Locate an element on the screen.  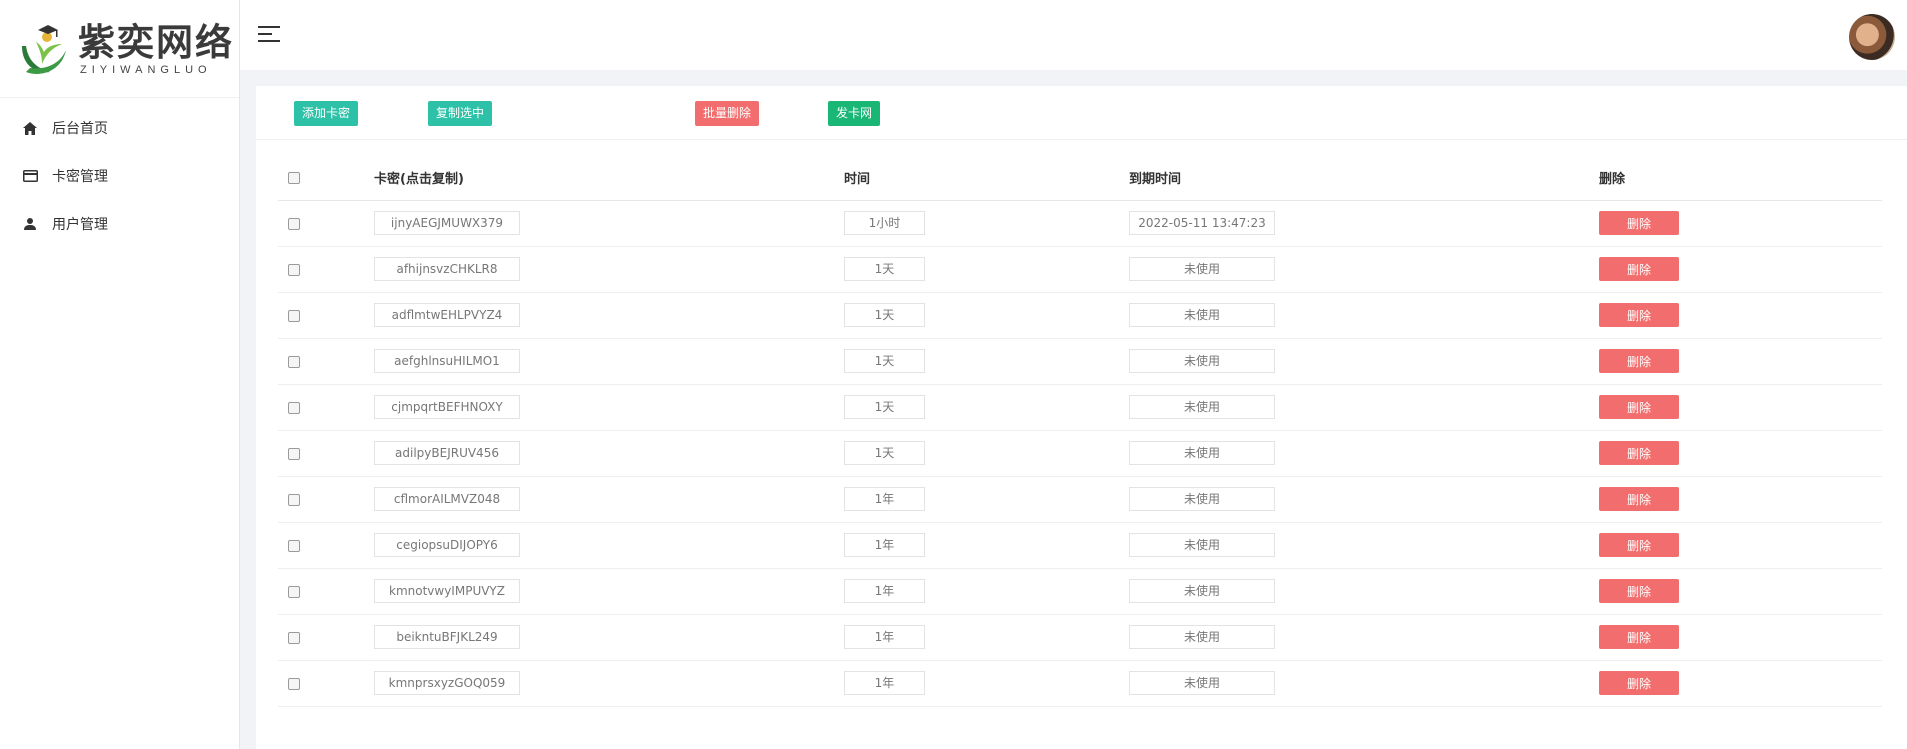
card-key-cell: cegiopsuDIJOPY6 is located at coordinates (447, 545).